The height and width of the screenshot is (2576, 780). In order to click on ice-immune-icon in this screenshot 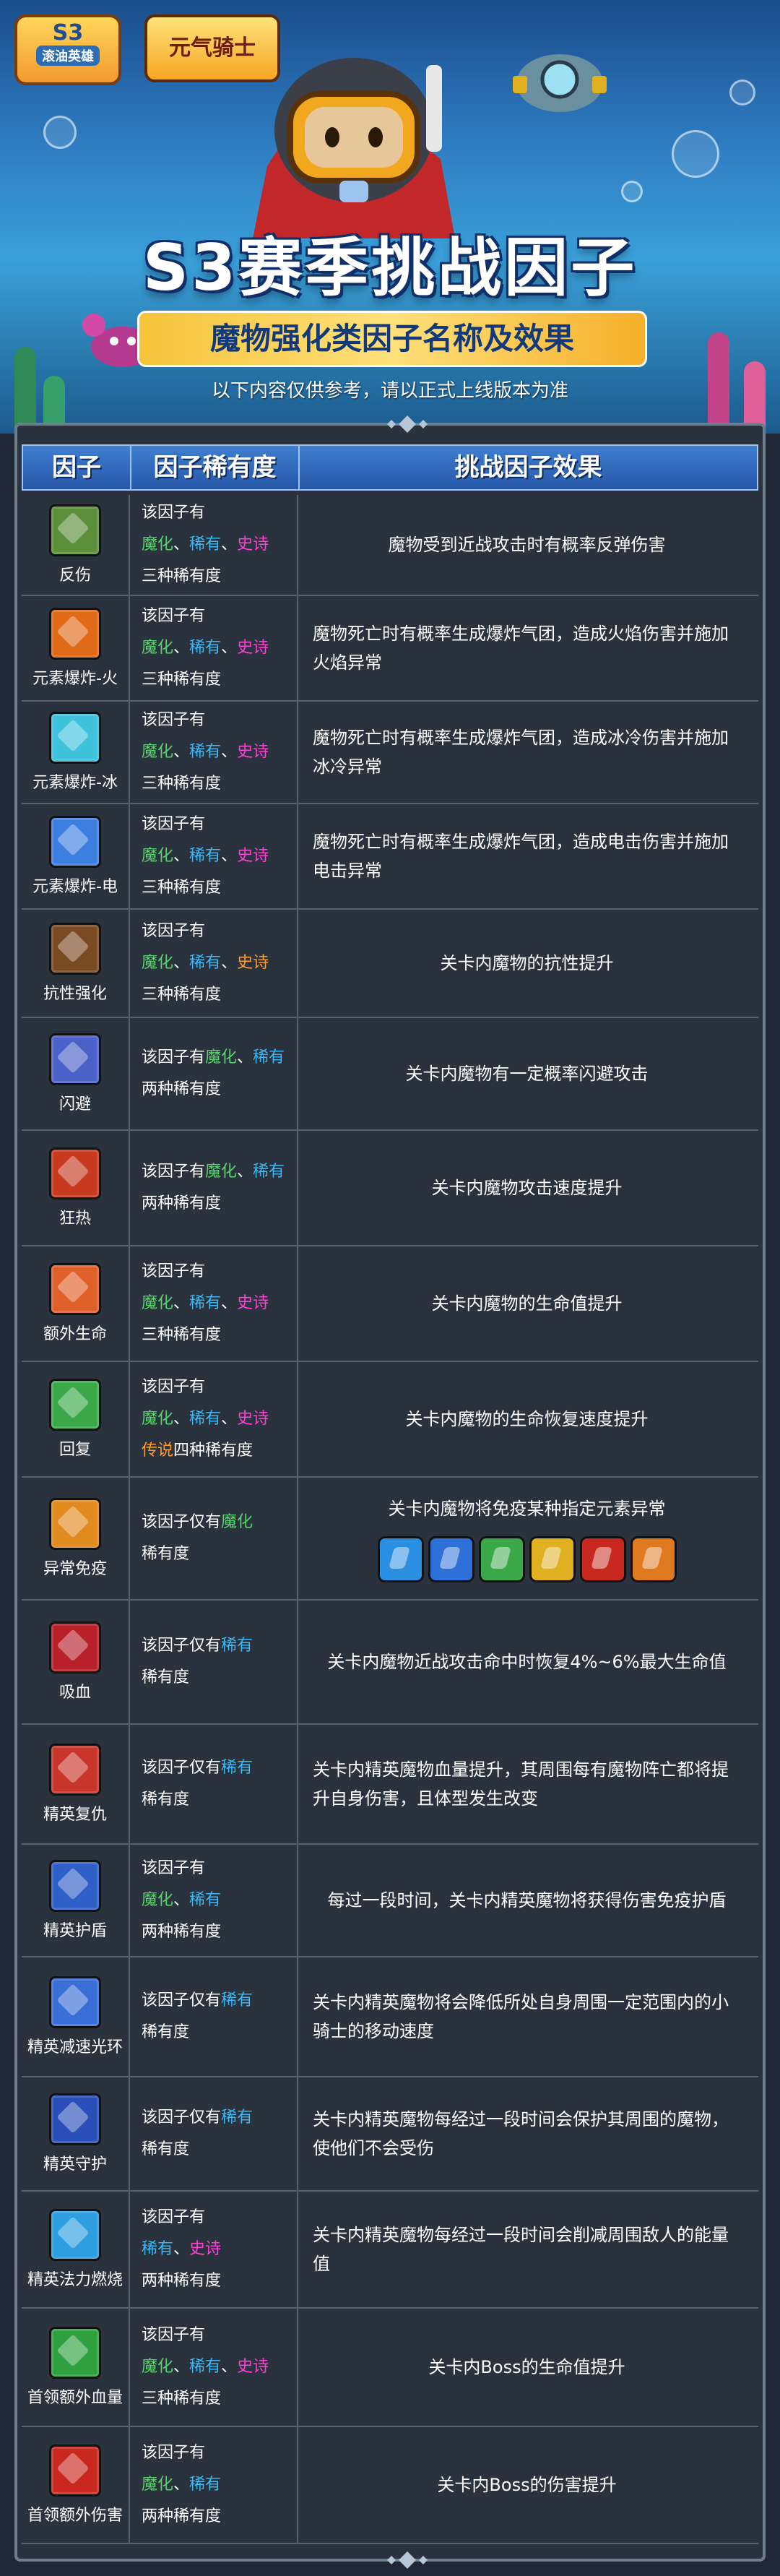, I will do `click(451, 1559)`.